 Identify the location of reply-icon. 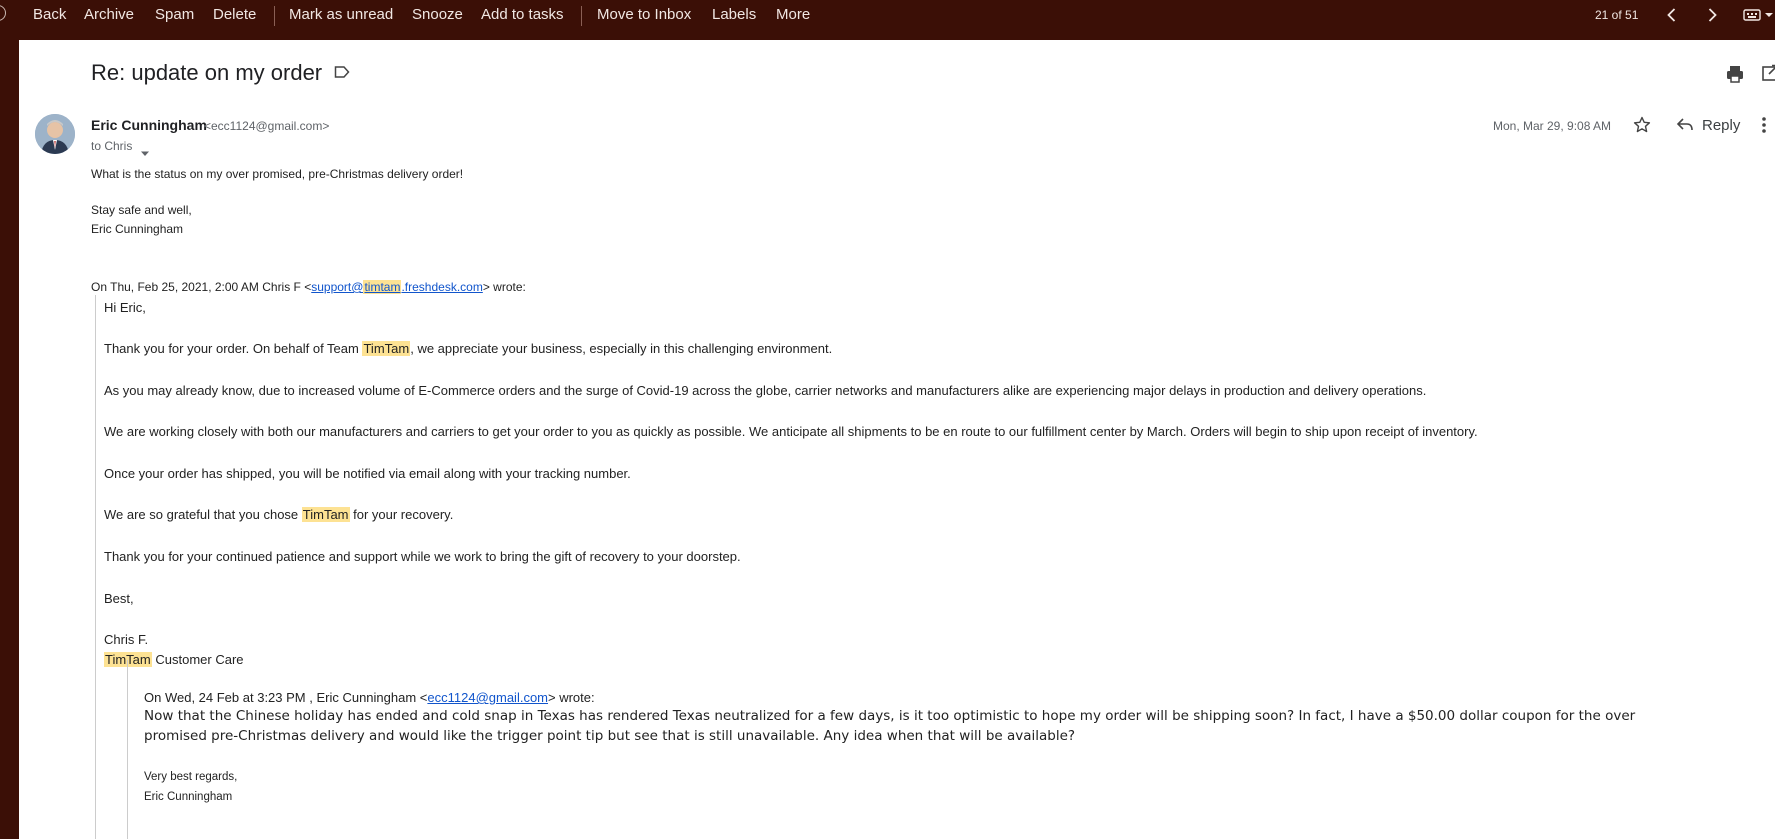
(1685, 127).